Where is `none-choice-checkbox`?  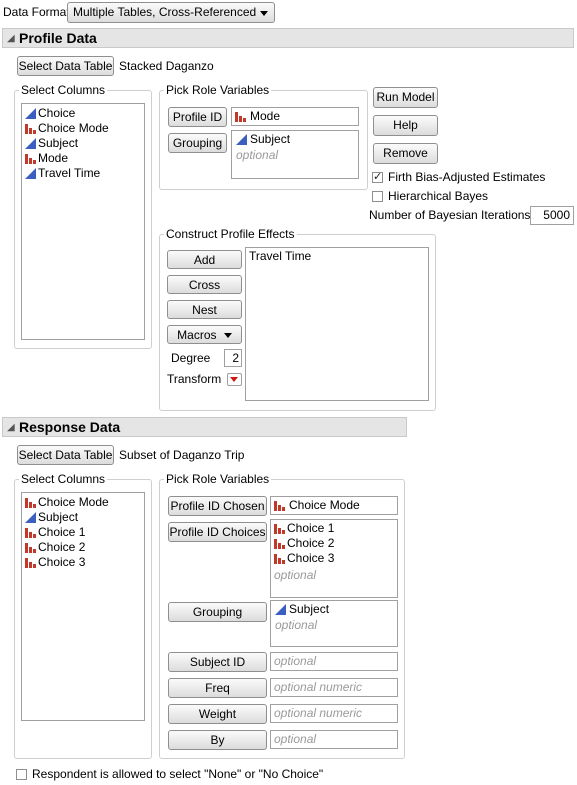
none-choice-checkbox is located at coordinates (21, 774).